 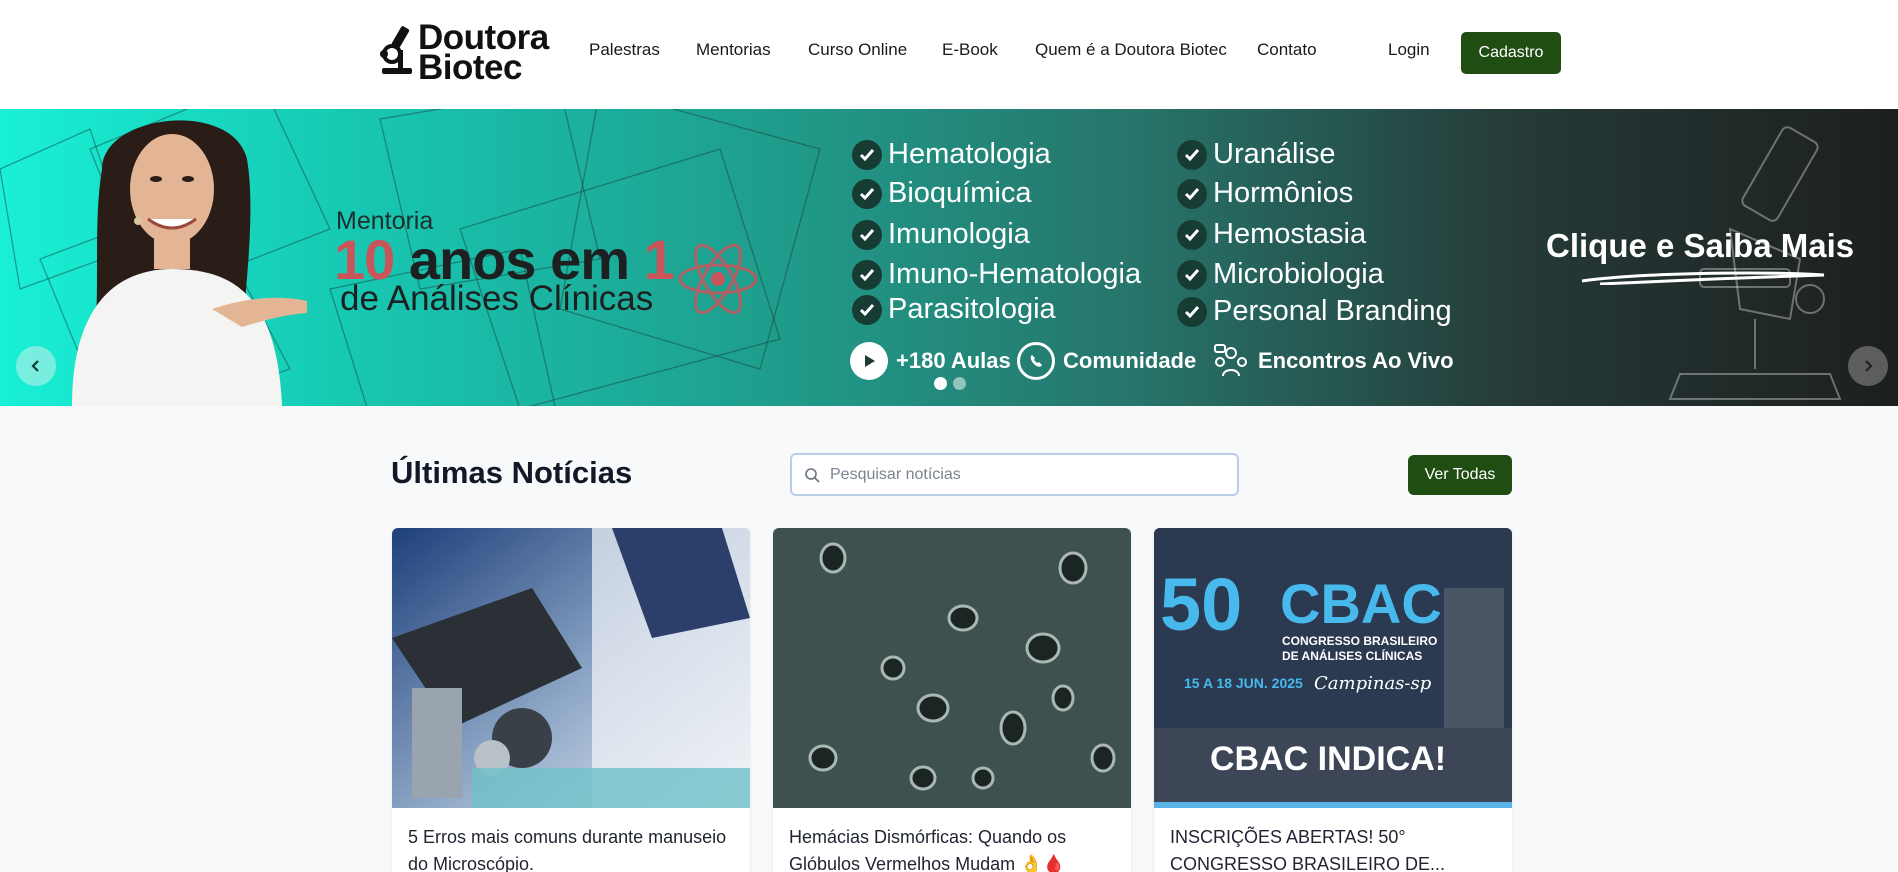 What do you see at coordinates (972, 309) in the screenshot?
I see `topic-label: Parasitologia` at bounding box center [972, 309].